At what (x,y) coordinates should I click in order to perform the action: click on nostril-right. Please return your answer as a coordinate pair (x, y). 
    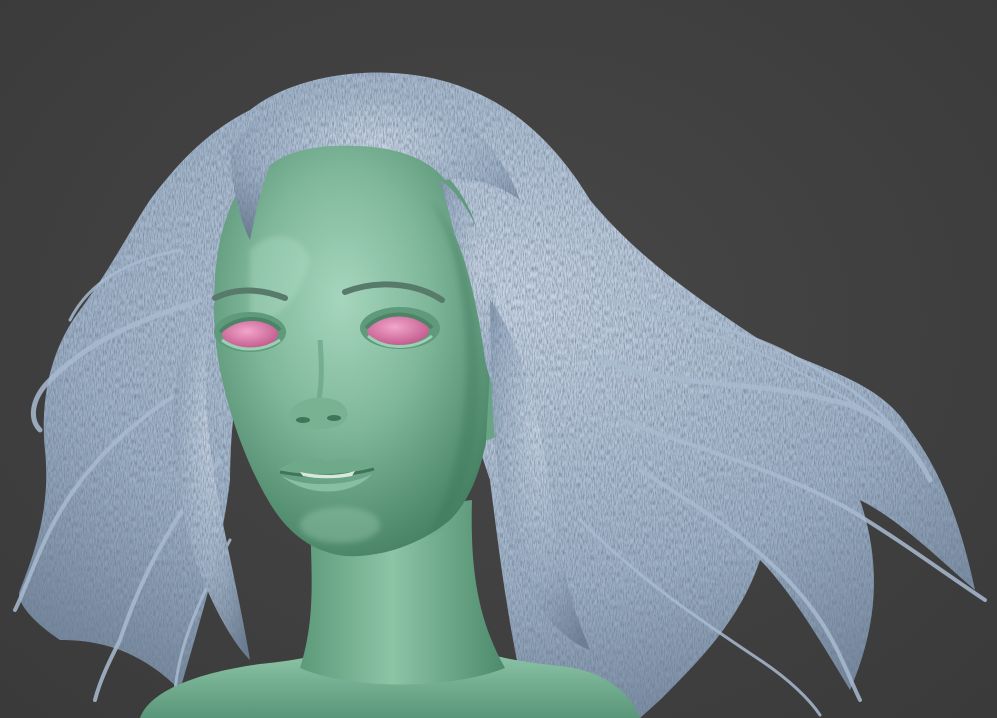
    Looking at the image, I should click on (334, 418).